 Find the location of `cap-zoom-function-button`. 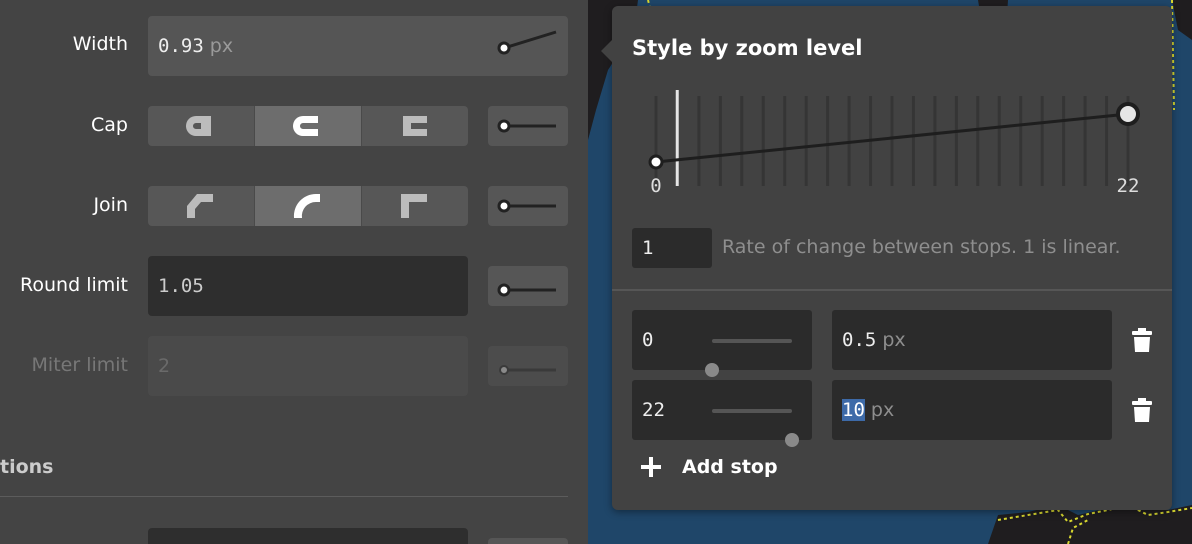

cap-zoom-function-button is located at coordinates (528, 126).